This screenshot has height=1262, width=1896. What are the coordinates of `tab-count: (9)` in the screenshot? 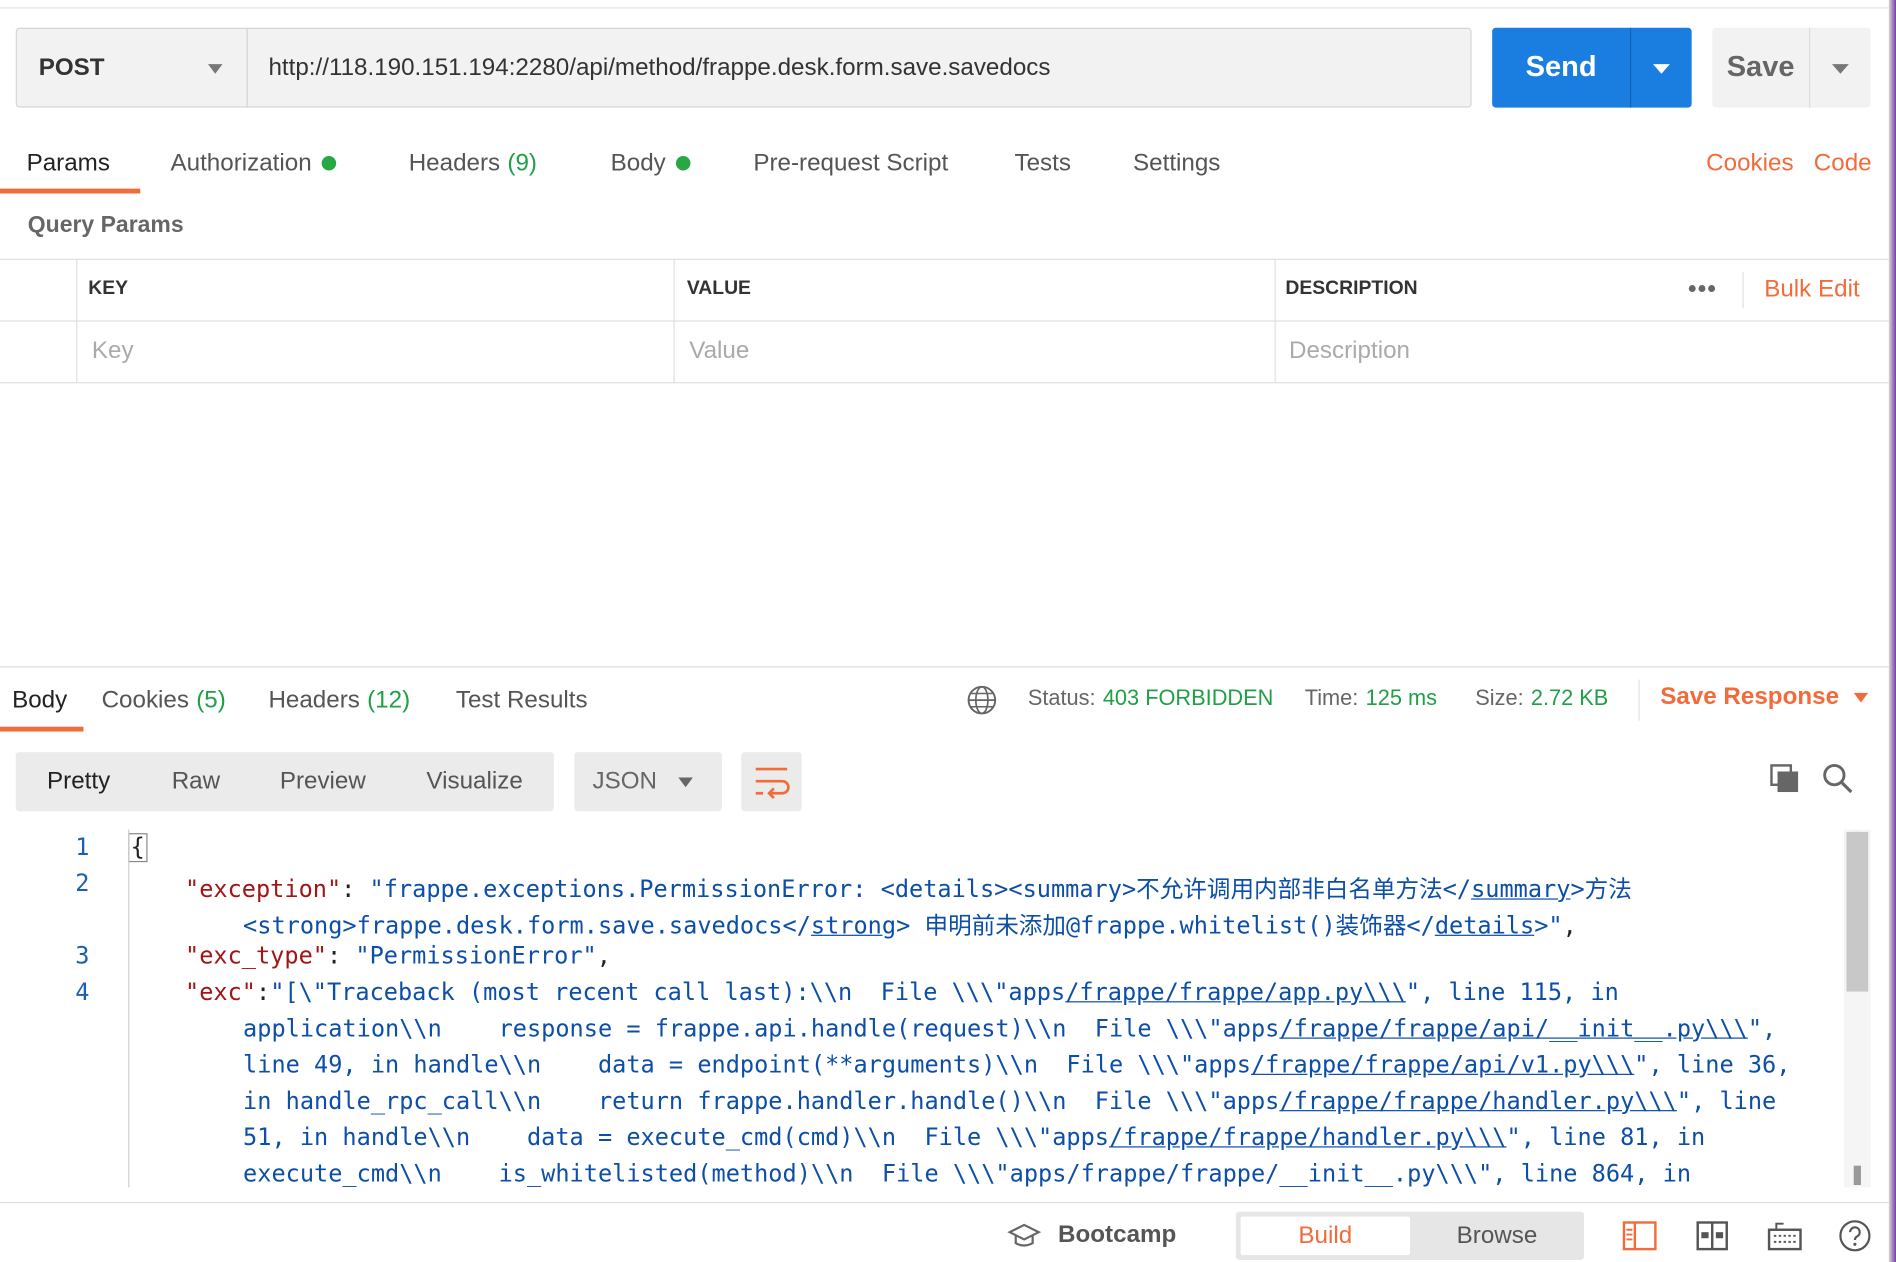 It's located at (522, 162).